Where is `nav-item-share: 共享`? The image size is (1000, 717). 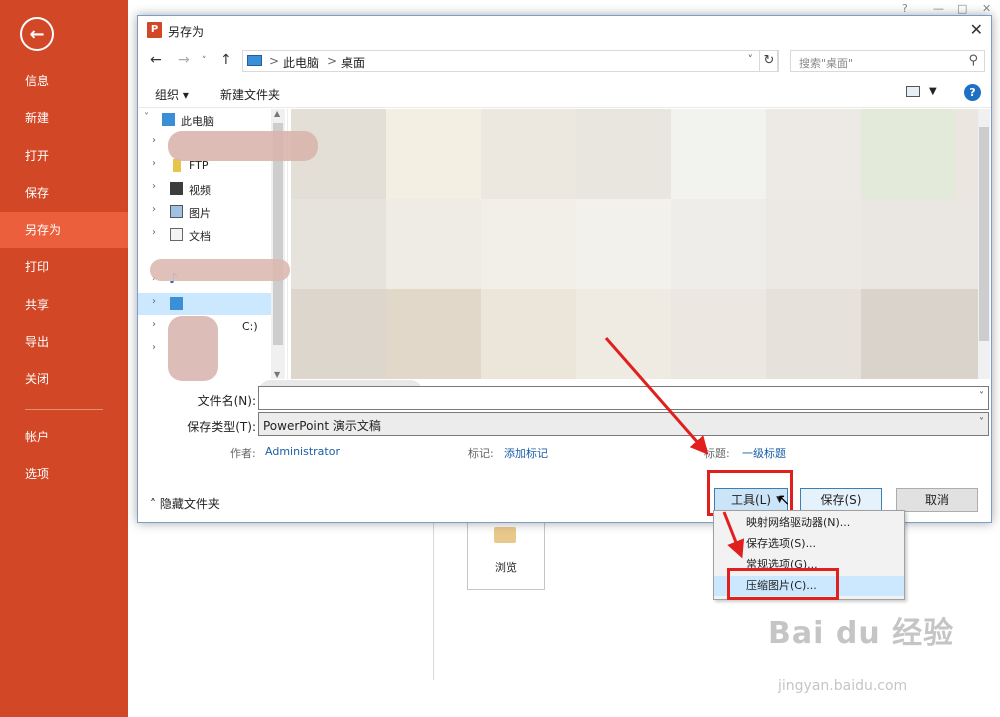
nav-item-share: 共享 is located at coordinates (64, 305).